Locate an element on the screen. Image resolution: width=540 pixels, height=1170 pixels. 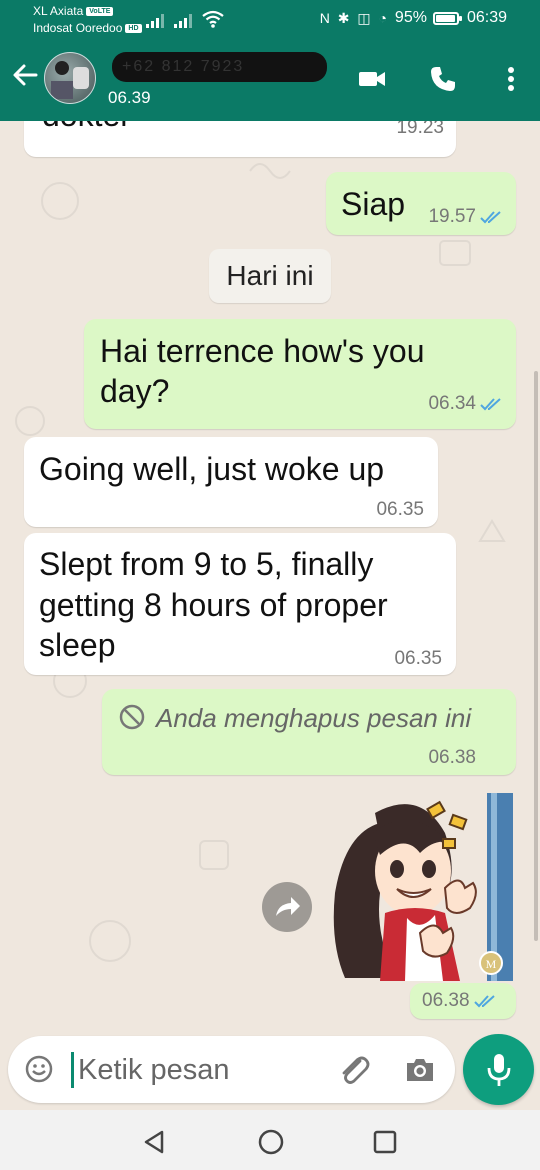
nav-home-icon is located at coordinates (271, 1142).